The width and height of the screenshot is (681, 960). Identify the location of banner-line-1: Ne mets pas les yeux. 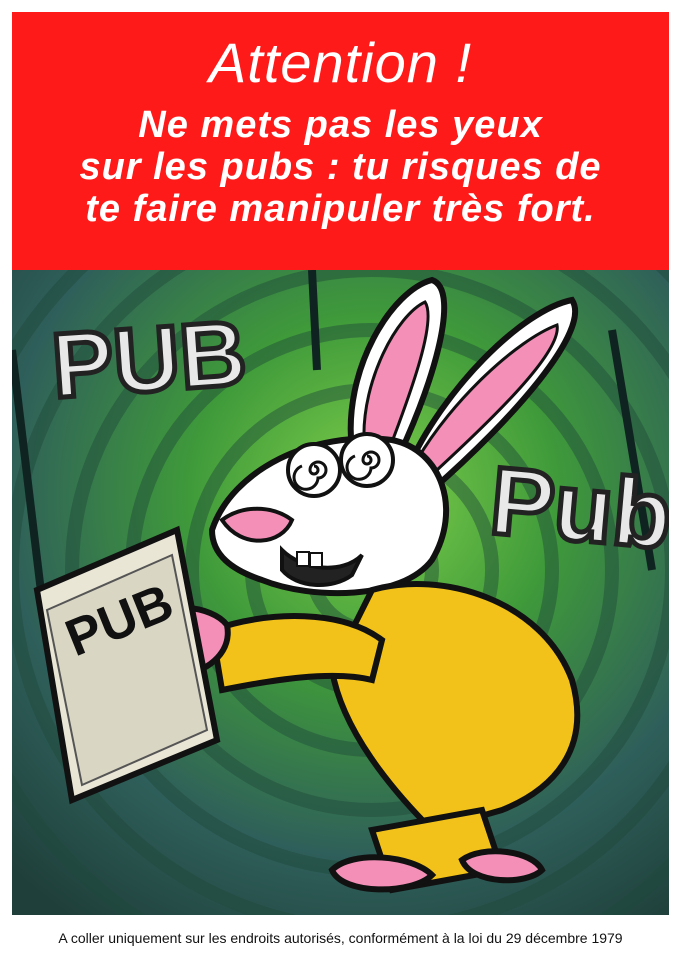
(340, 125).